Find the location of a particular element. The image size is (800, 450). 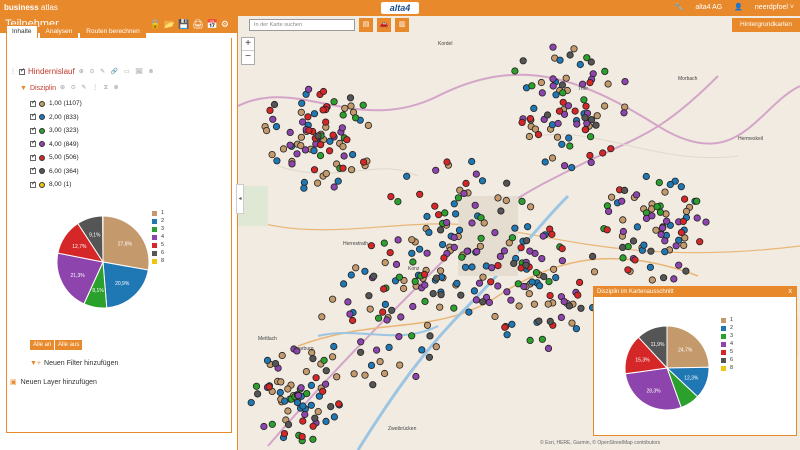

lock-icon: 🔒 is located at coordinates (157, 24).